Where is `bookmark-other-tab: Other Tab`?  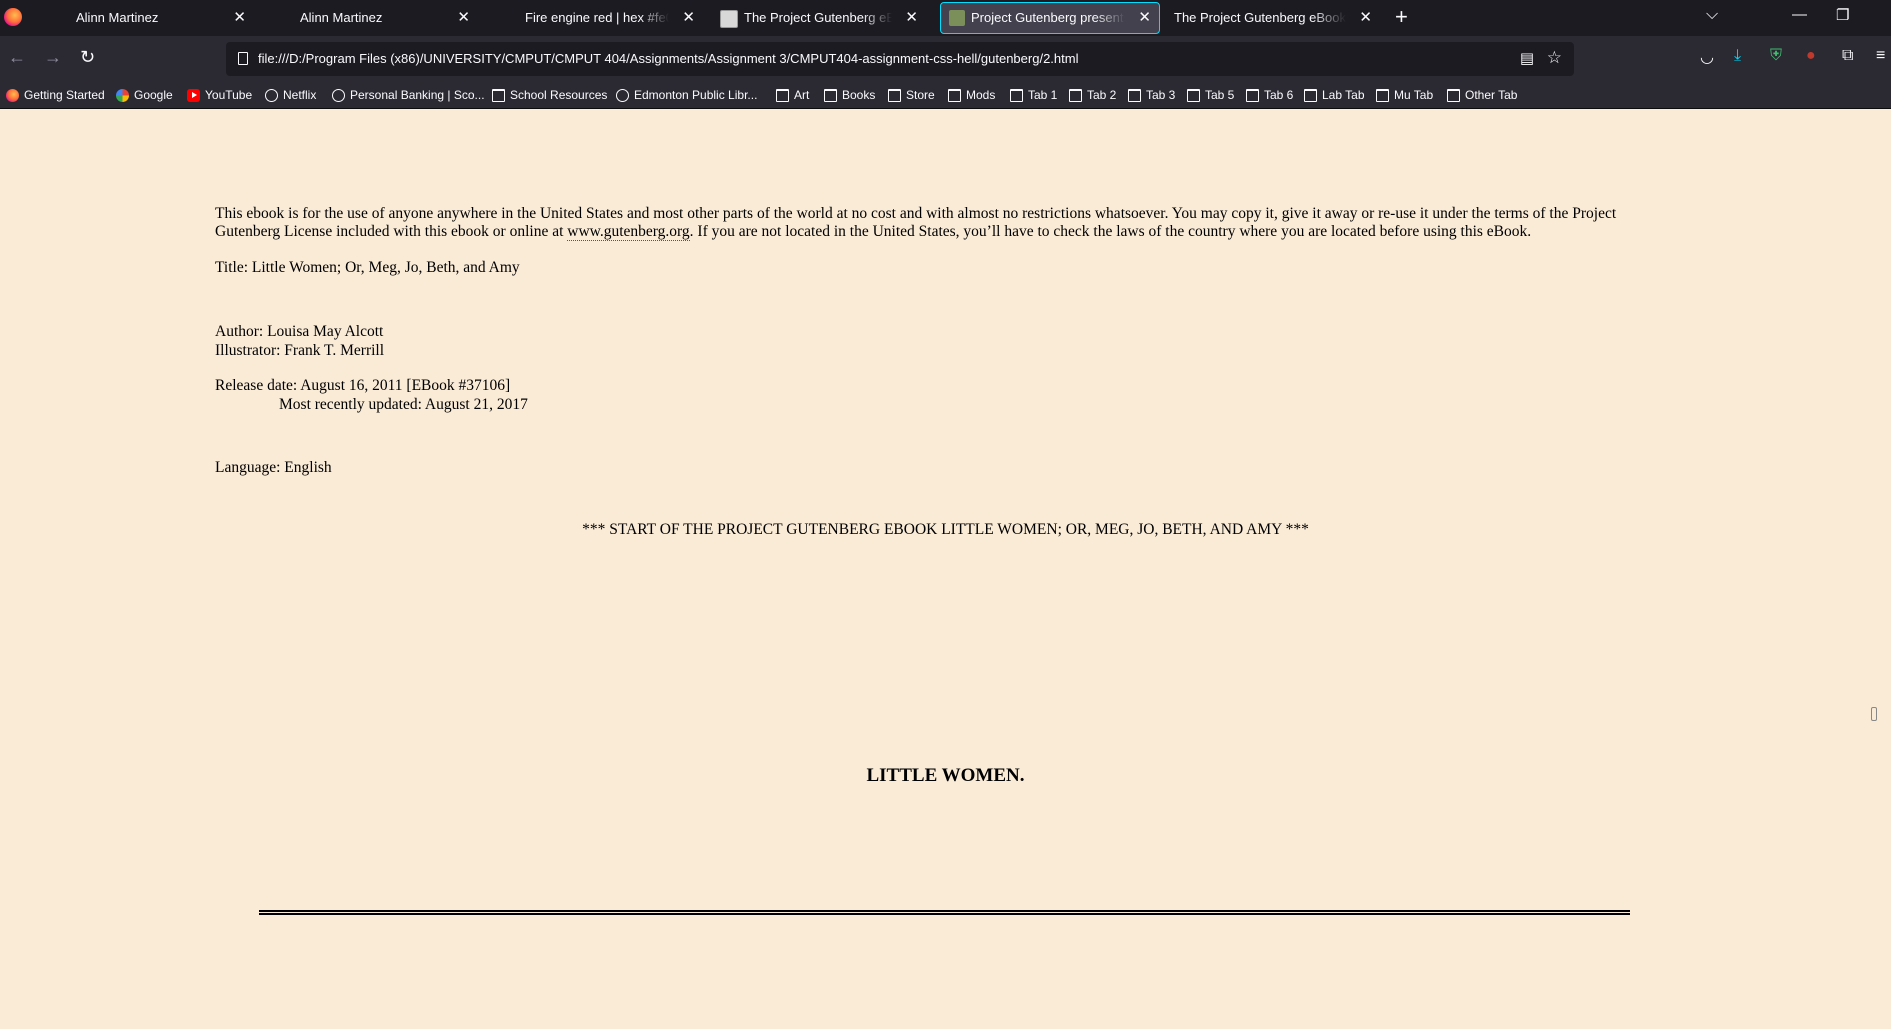 bookmark-other-tab: Other Tab is located at coordinates (1482, 95).